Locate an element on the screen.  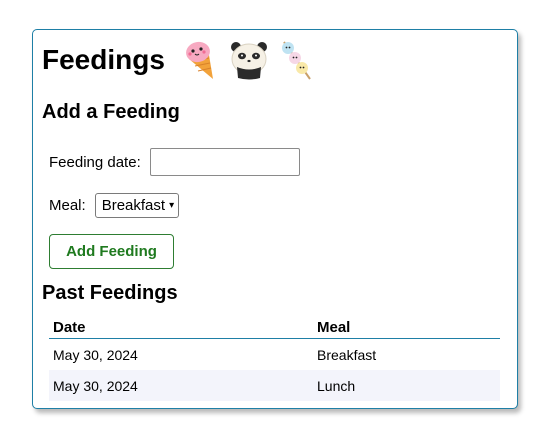
row-meal: Breakfast is located at coordinates (347, 354).